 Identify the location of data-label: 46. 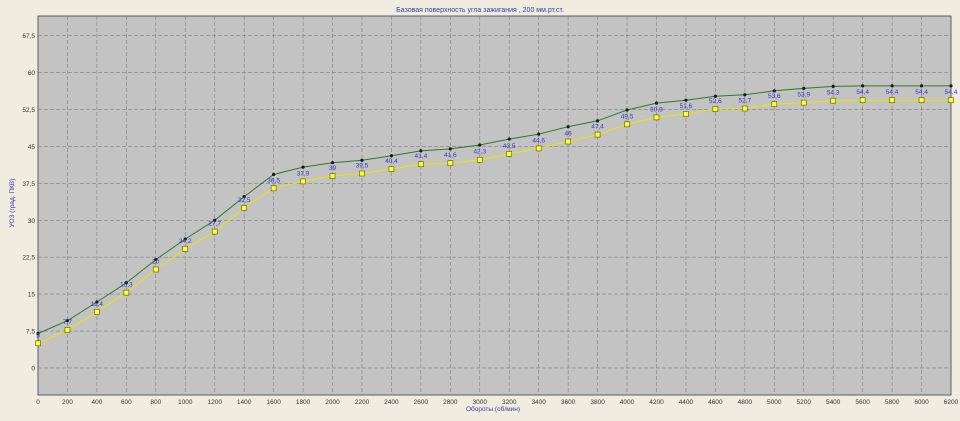
(569, 134).